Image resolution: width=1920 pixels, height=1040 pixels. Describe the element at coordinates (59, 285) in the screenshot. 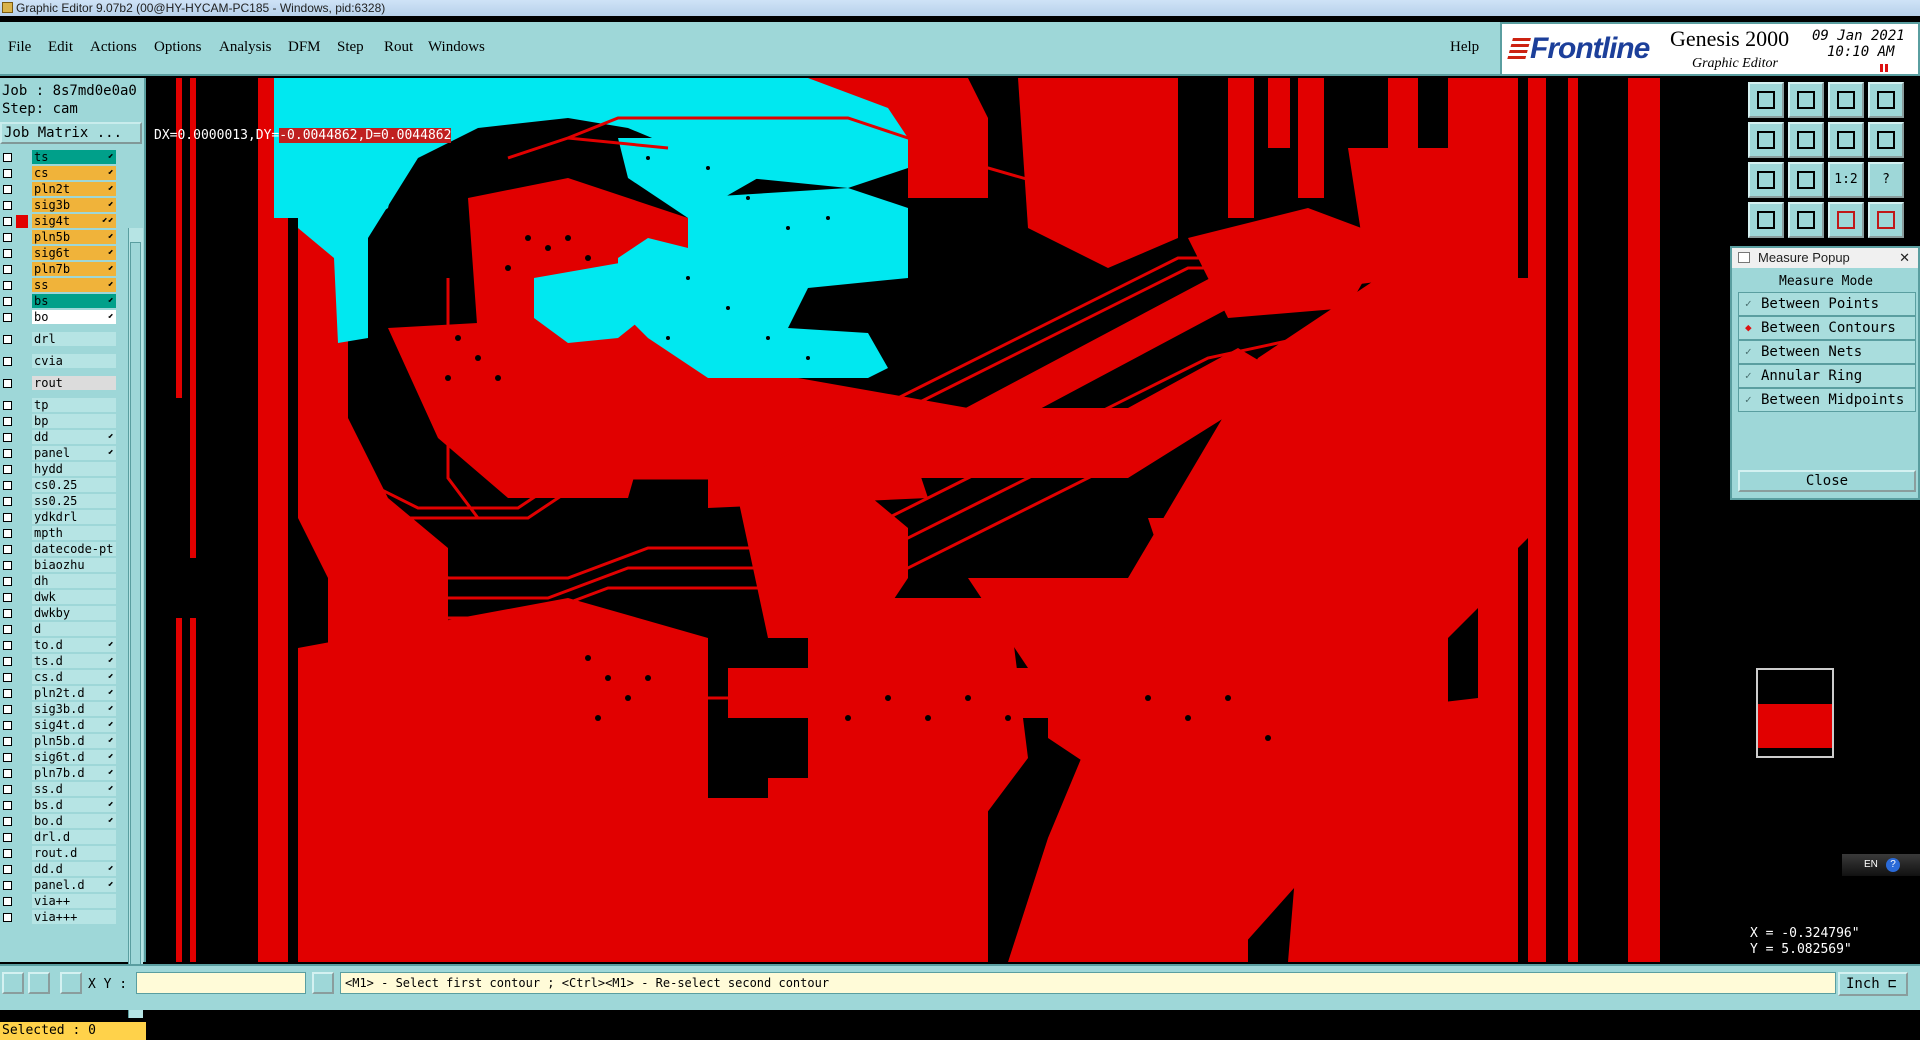

I see `layer-row: ss ⬋` at that location.